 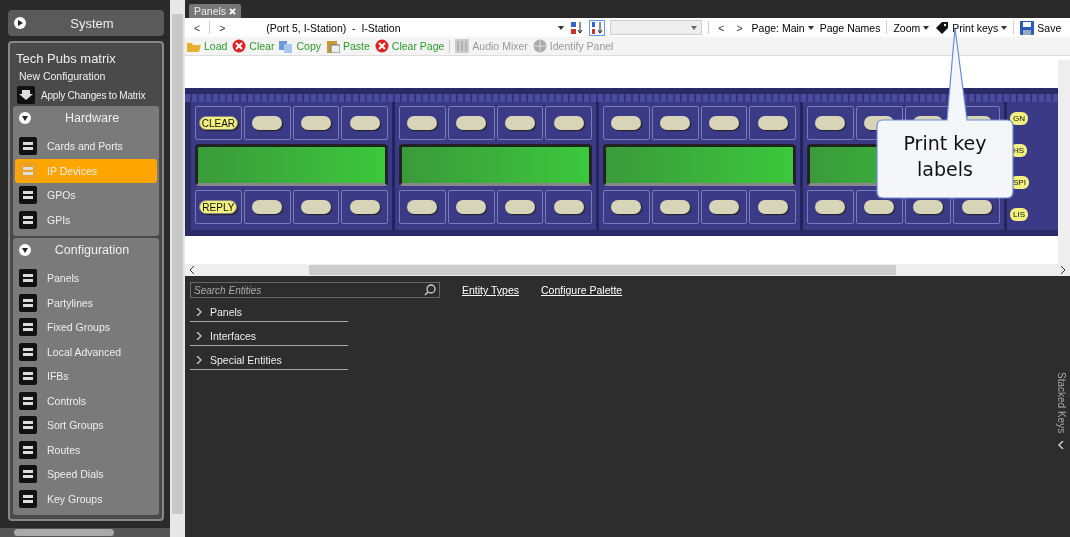 What do you see at coordinates (86, 400) in the screenshot?
I see `sidebar-item: Controls` at bounding box center [86, 400].